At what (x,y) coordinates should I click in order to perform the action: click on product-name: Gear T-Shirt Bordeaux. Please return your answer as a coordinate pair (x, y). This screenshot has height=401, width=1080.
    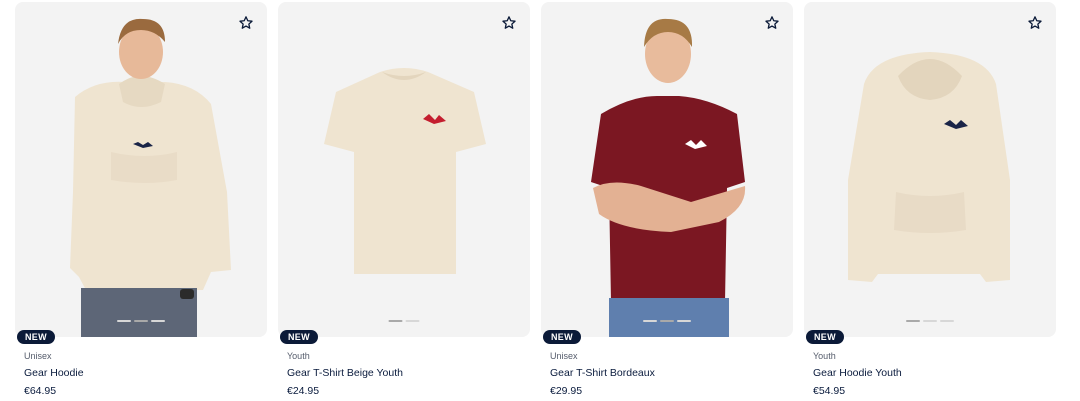
    Looking at the image, I should click on (602, 373).